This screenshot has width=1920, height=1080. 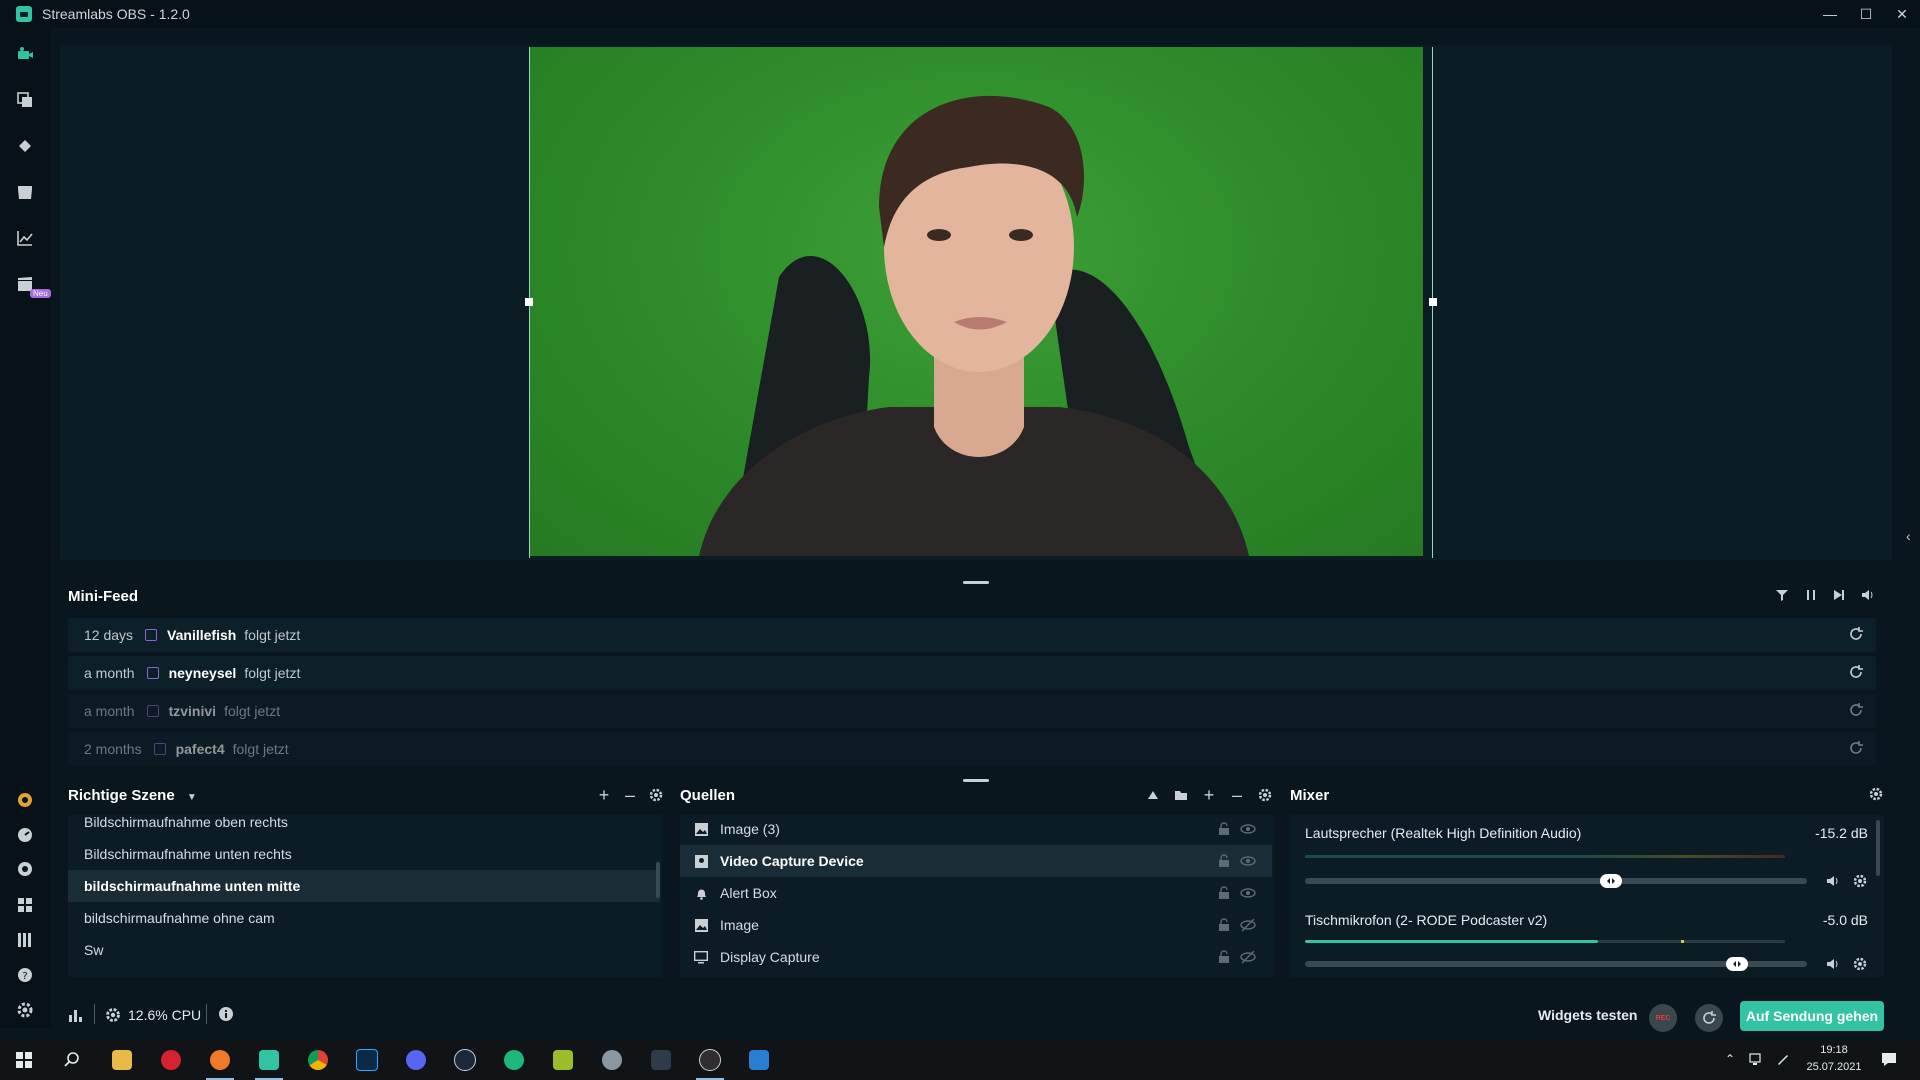 I want to click on source-item: Image, so click(x=976, y=925).